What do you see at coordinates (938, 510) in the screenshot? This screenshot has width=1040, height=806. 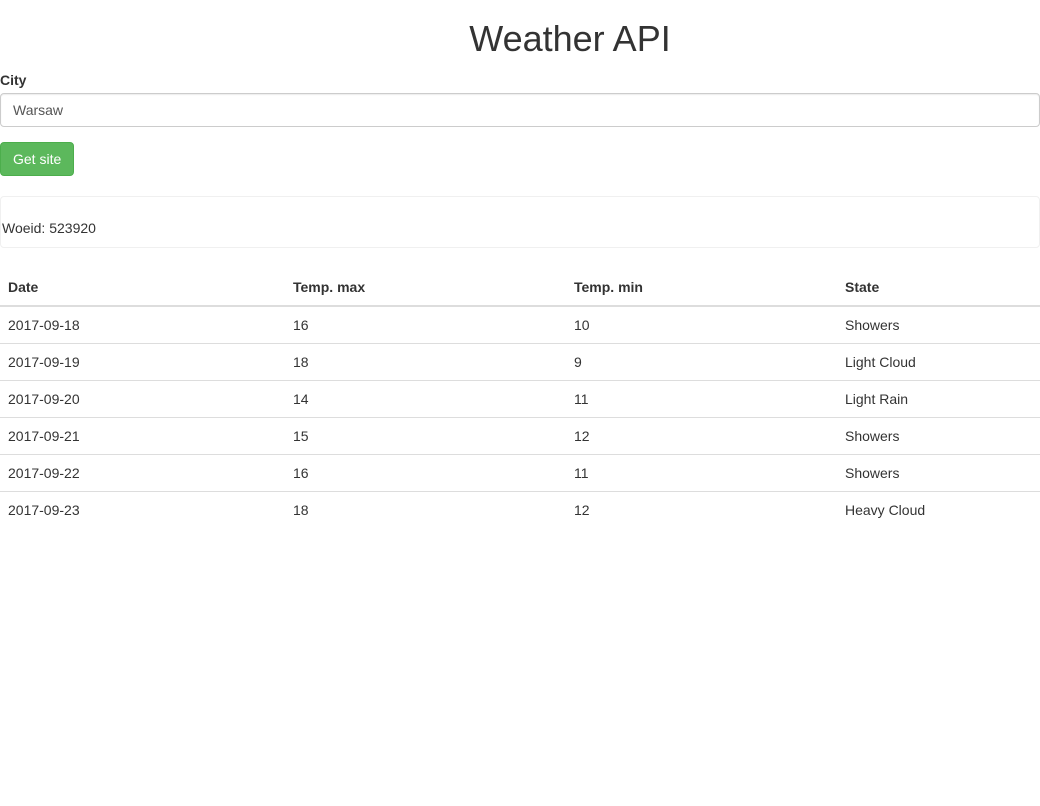 I see `cell-state: Heavy Cloud` at bounding box center [938, 510].